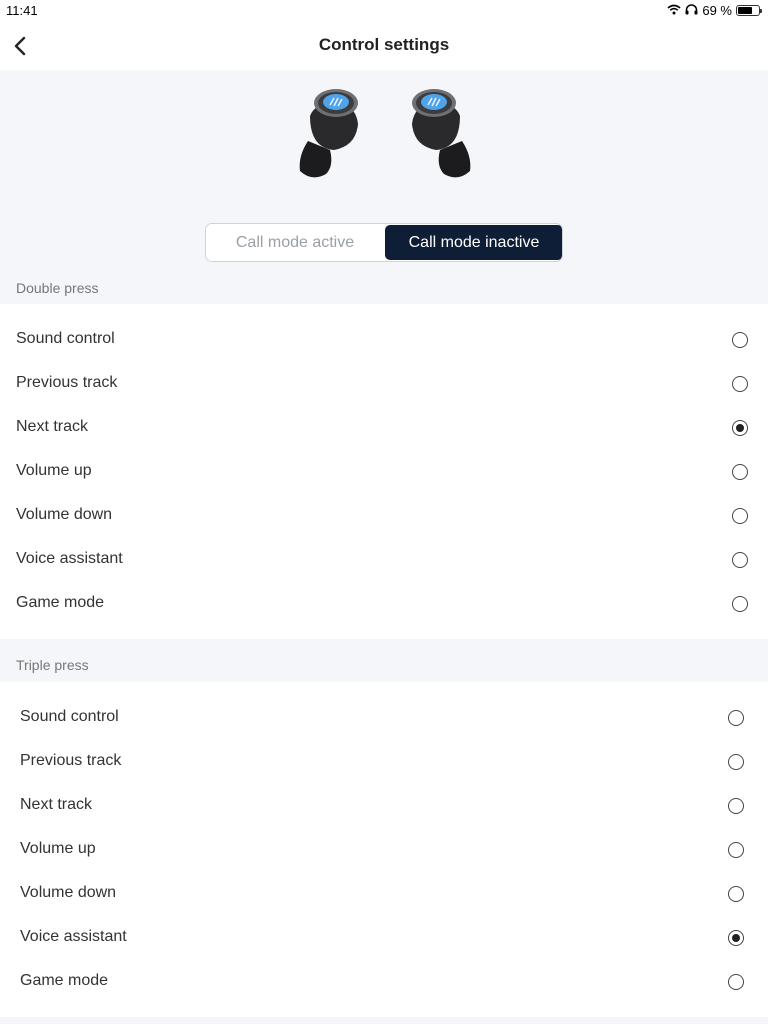 The width and height of the screenshot is (768, 1024). I want to click on right-earbud-icon, so click(441, 133).